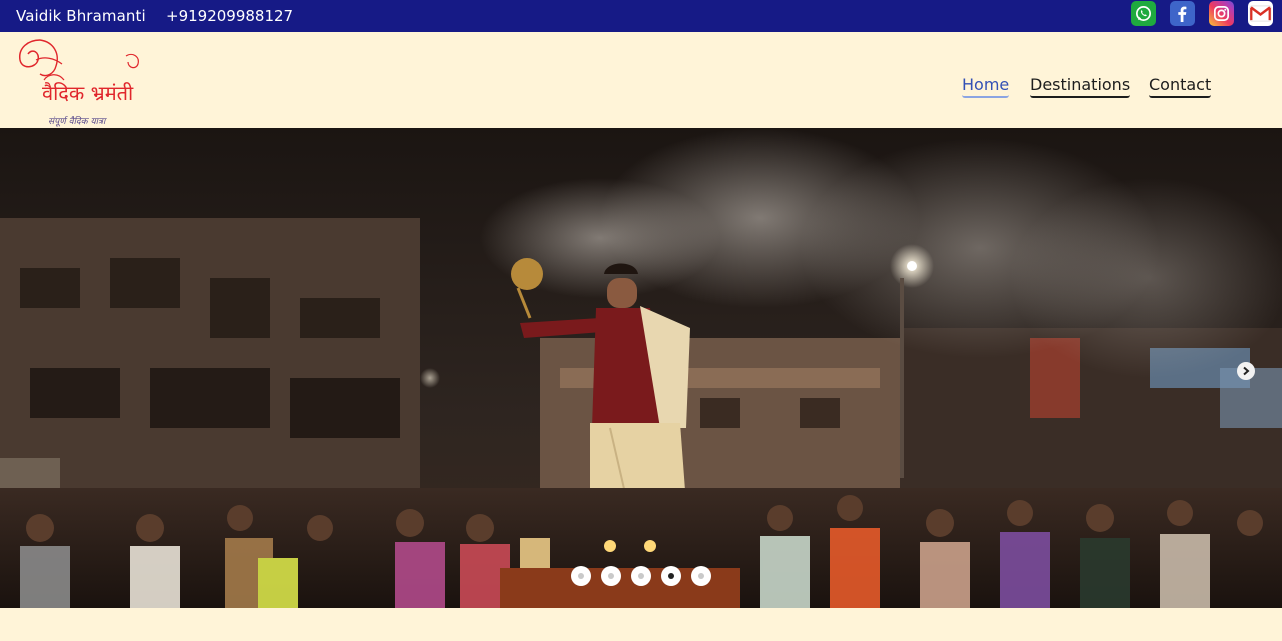 The image size is (1282, 641). What do you see at coordinates (77, 121) in the screenshot?
I see `logo-tagline: संपूर्ण वैदिक यात्रा` at bounding box center [77, 121].